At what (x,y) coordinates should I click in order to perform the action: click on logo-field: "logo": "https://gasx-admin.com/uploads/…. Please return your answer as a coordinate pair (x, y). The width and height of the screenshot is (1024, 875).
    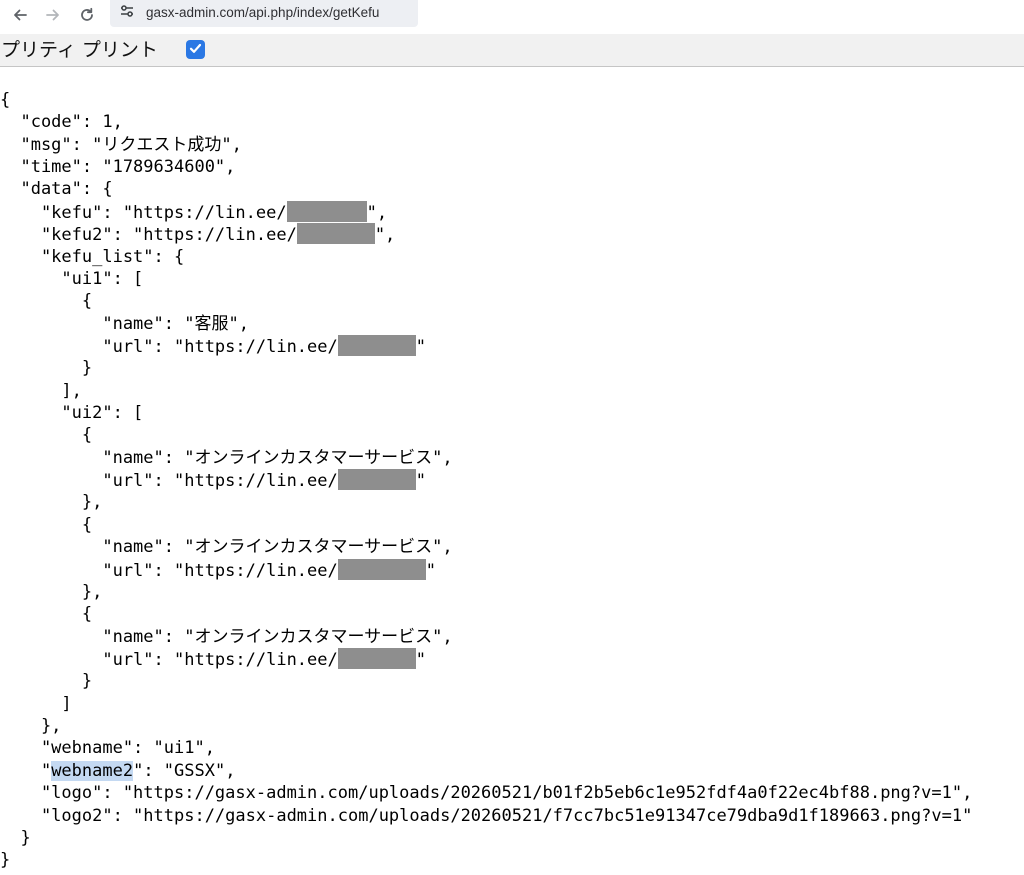
    Looking at the image, I should click on (486, 793).